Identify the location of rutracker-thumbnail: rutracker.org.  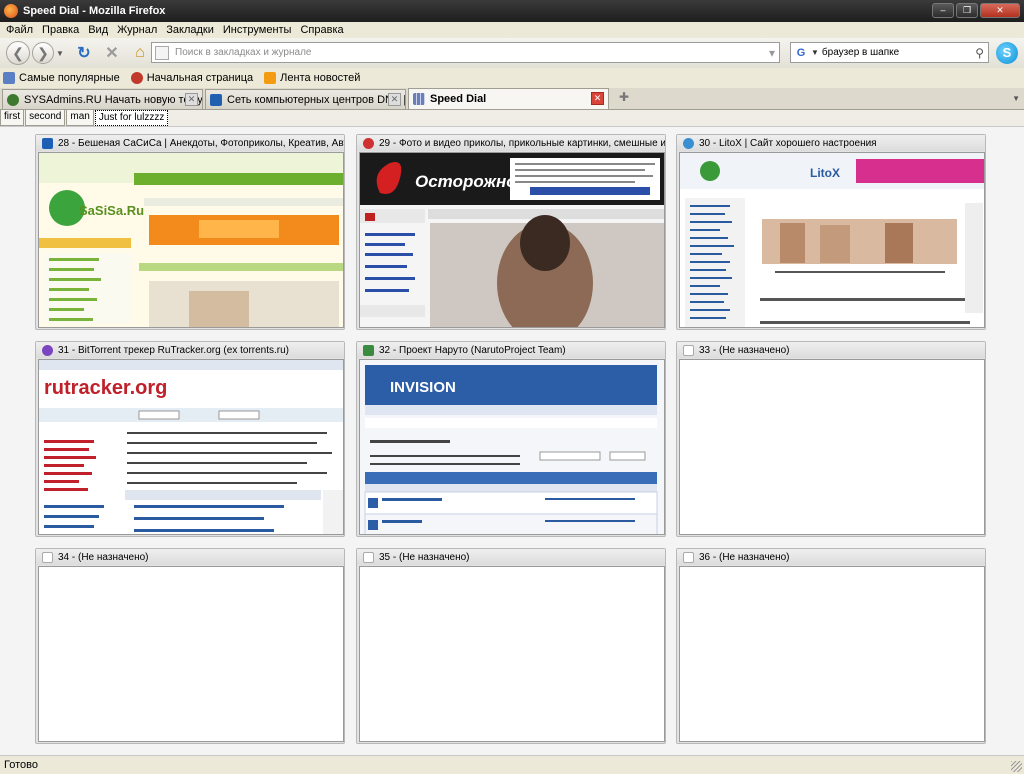
(191, 447).